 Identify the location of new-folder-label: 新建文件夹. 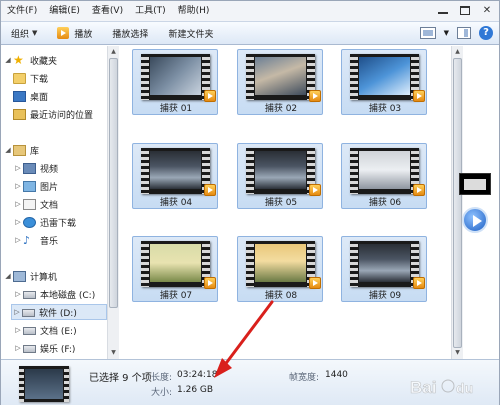
(191, 34).